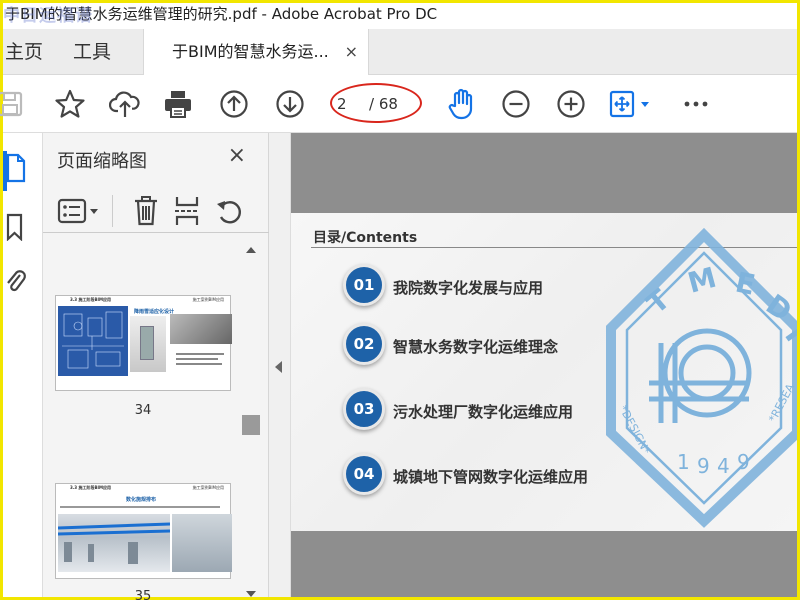  I want to click on print-icon, so click(178, 104).